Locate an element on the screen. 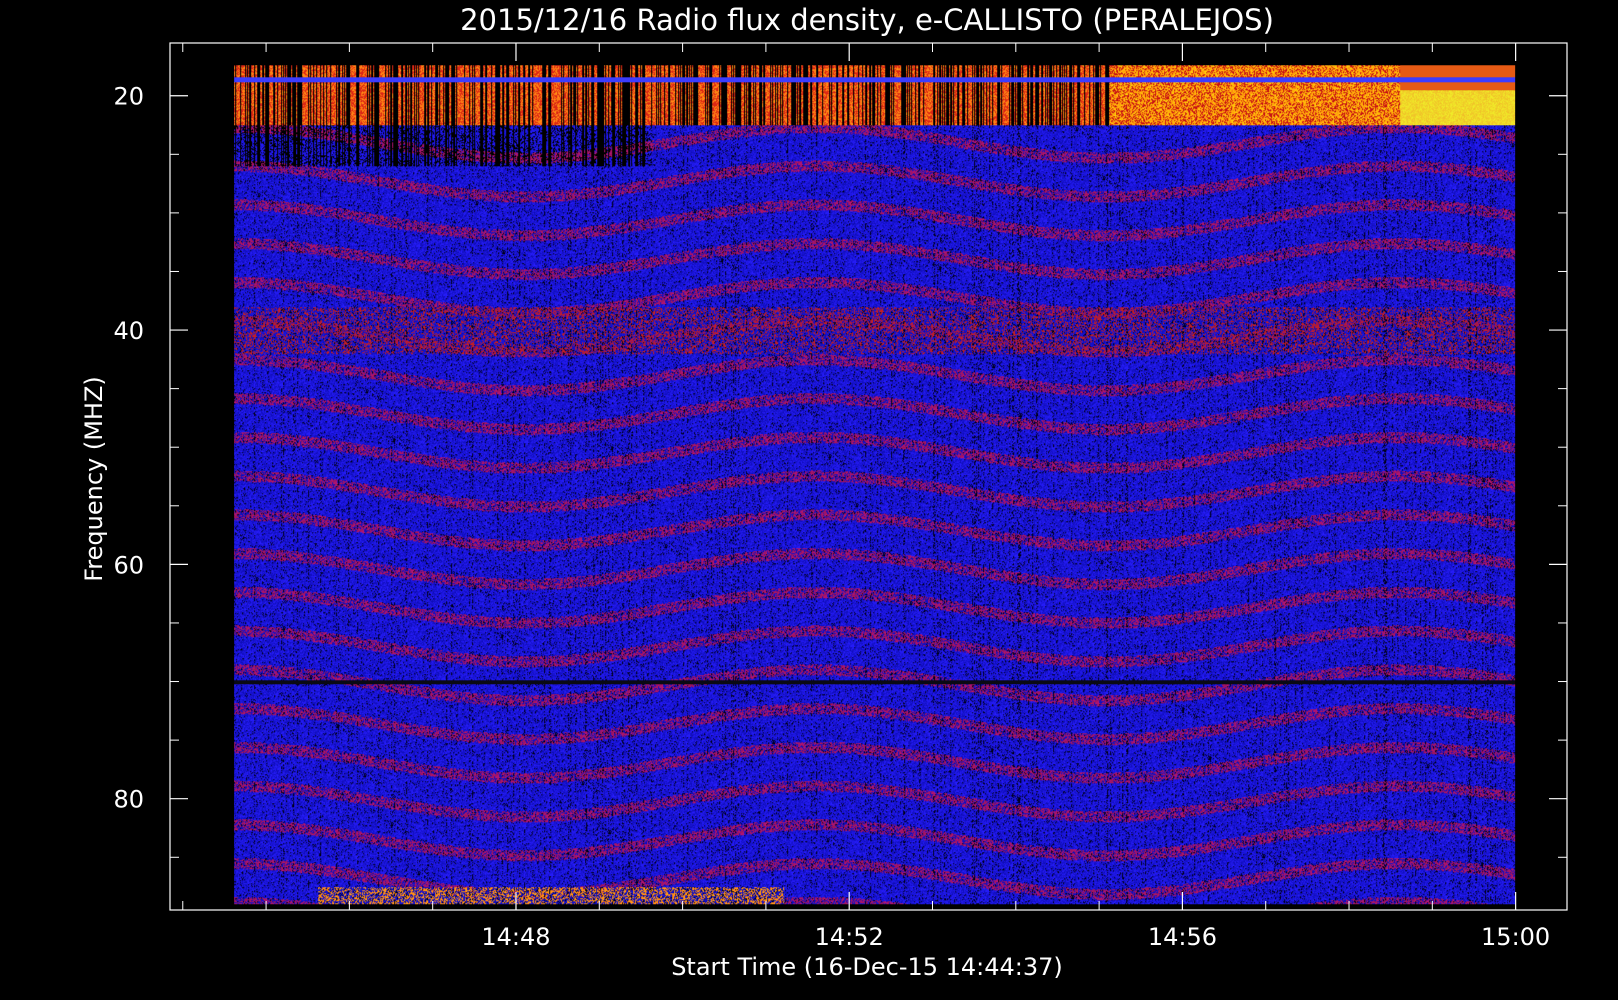  x-tick-label: 14:56 is located at coordinates (1182, 937).